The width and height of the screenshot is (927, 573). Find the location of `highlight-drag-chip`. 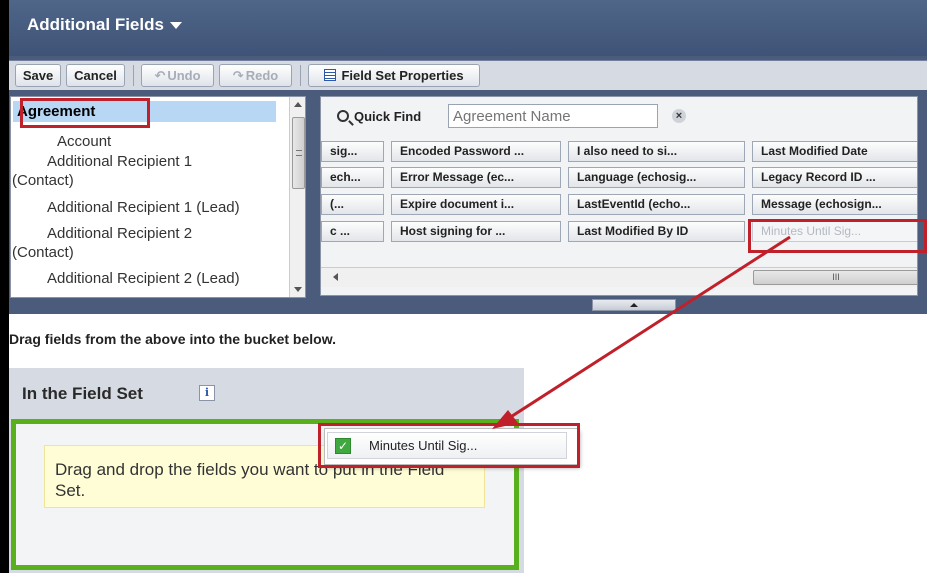

highlight-drag-chip is located at coordinates (449, 445).